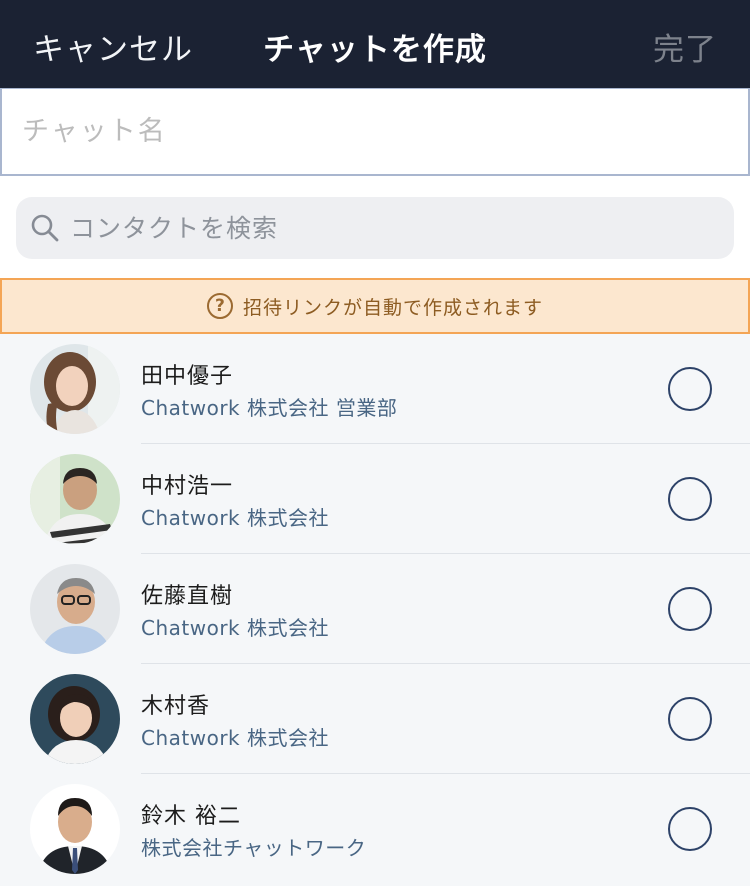 Image resolution: width=750 pixels, height=886 pixels. I want to click on notice-text: 招待リンクが自動で作成されます, so click(392, 307).